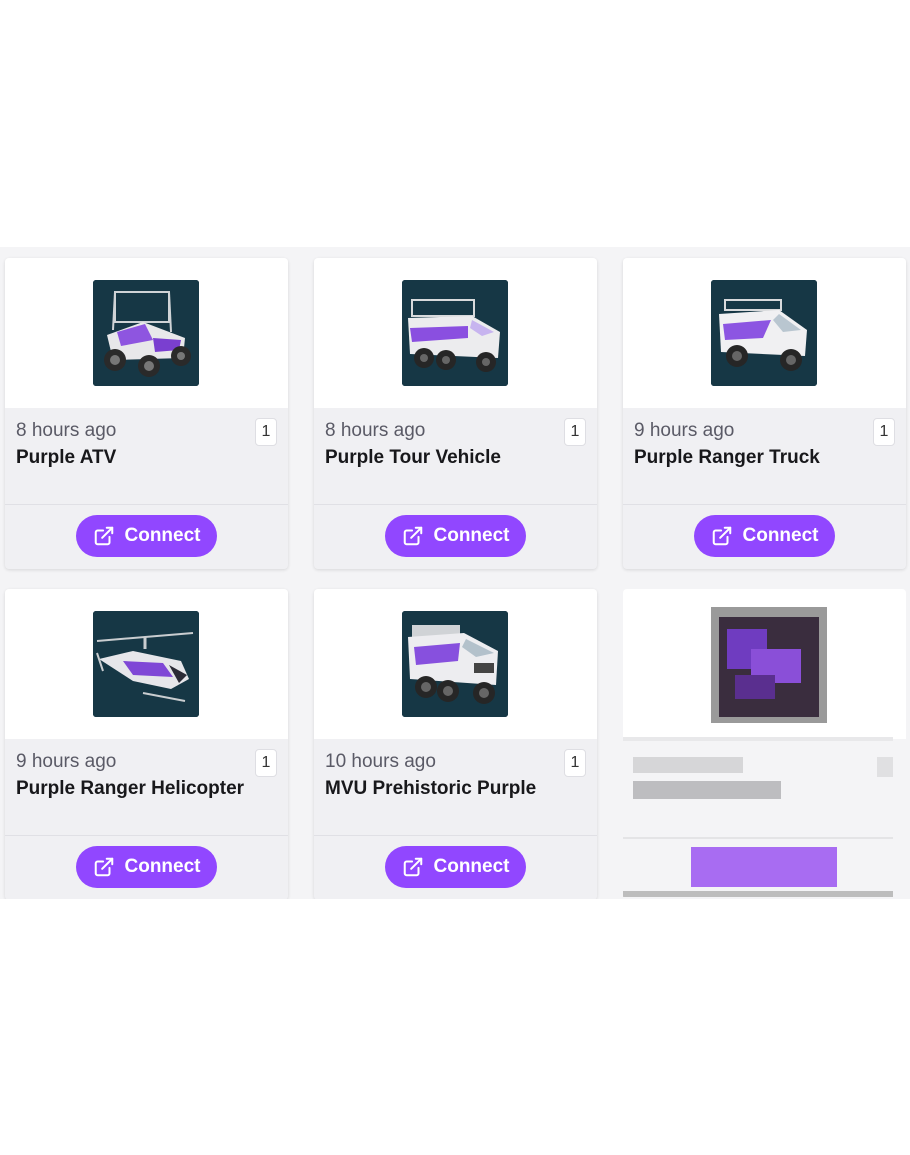 The image size is (910, 1155). Describe the element at coordinates (764, 867) in the screenshot. I see `pixelated-connect-button` at that location.